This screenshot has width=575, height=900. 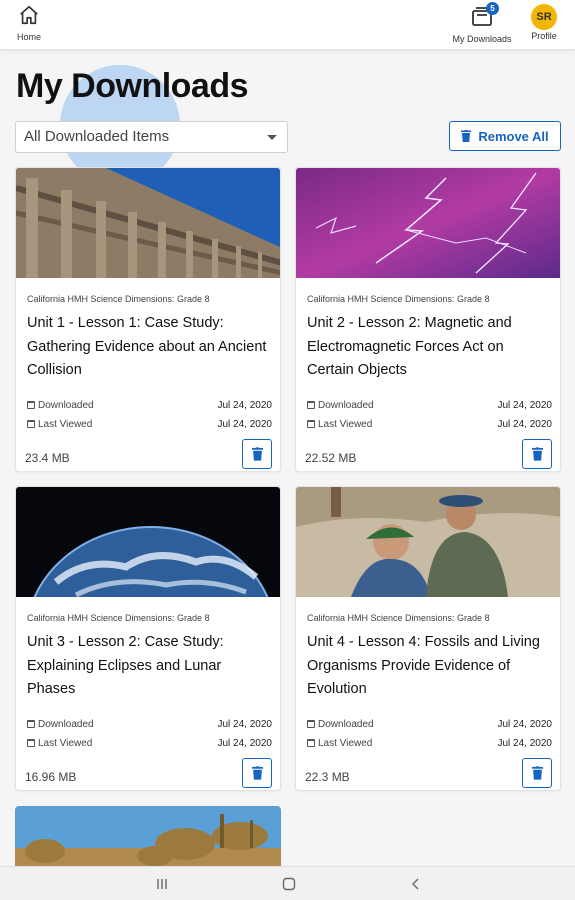 I want to click on profile-button: SR Profile, so click(x=544, y=22).